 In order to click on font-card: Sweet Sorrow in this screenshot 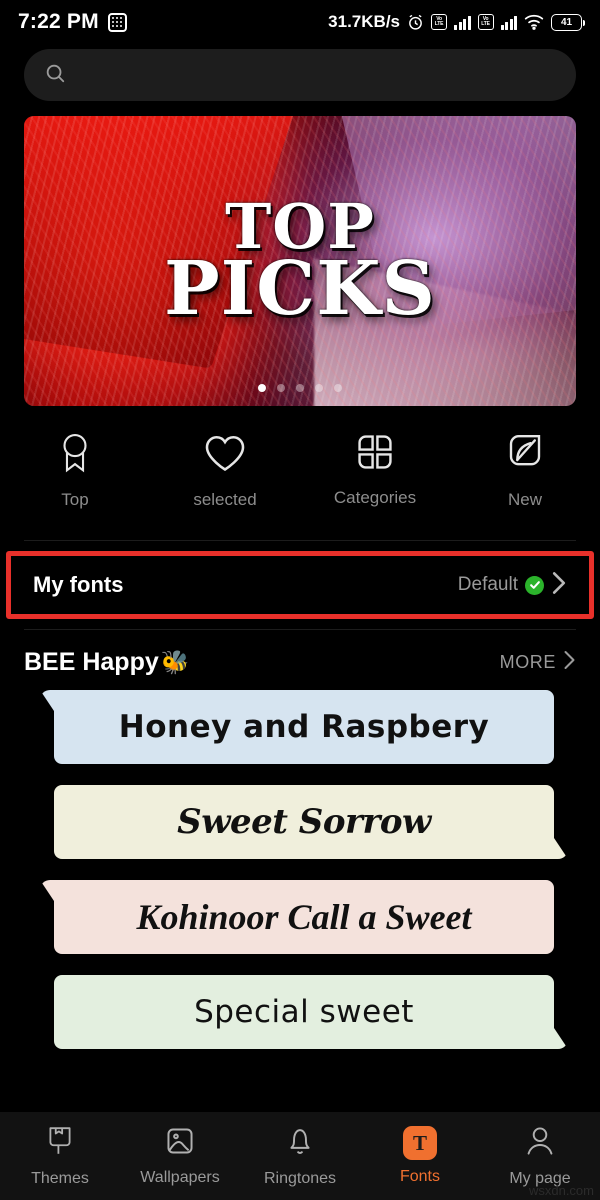, I will do `click(311, 822)`.